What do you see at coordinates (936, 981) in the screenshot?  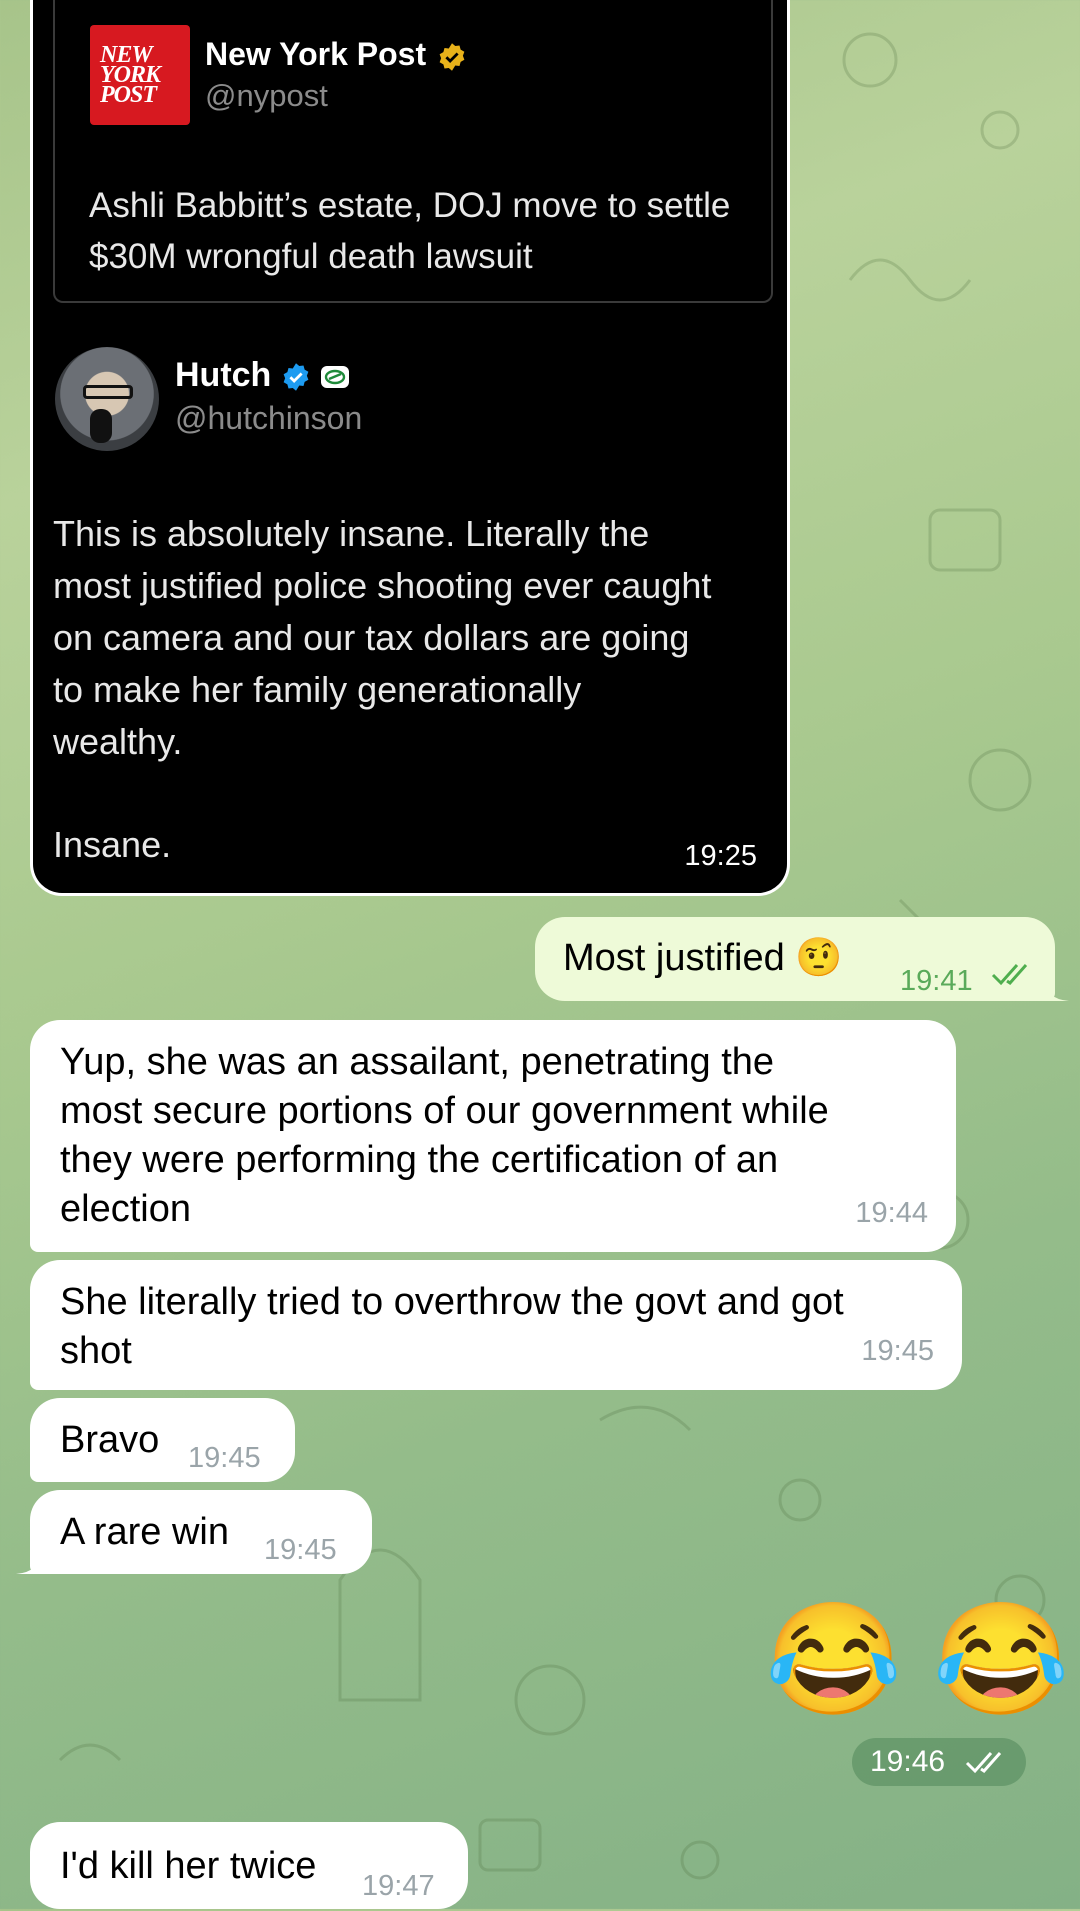 I see `message-time: 19:41` at bounding box center [936, 981].